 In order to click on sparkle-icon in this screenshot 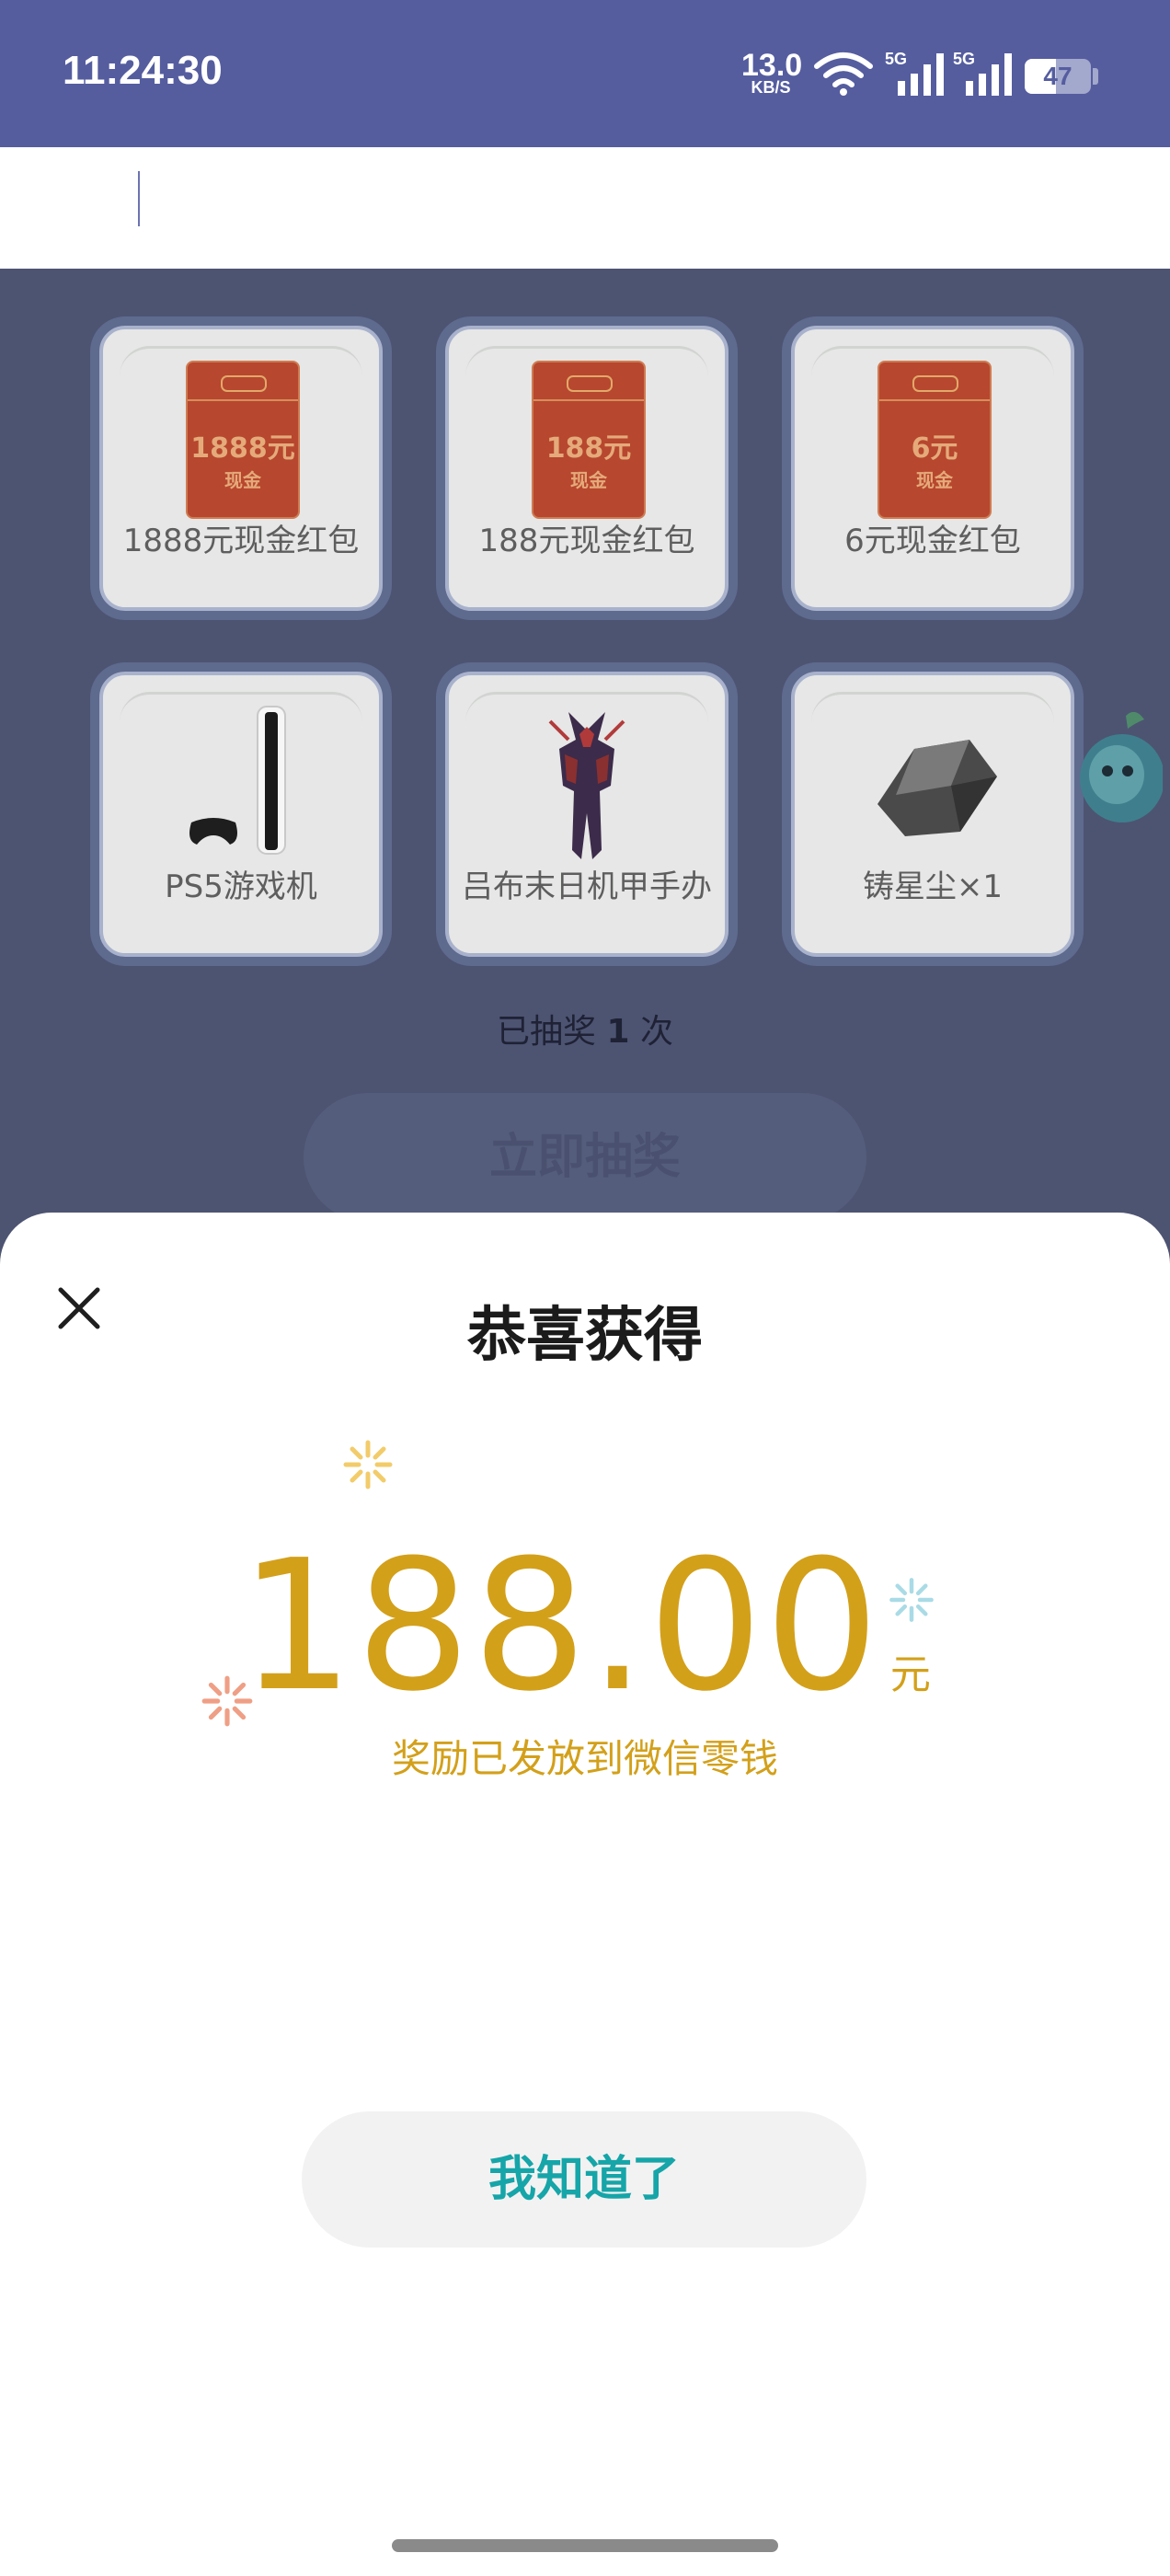, I will do `click(368, 1464)`.